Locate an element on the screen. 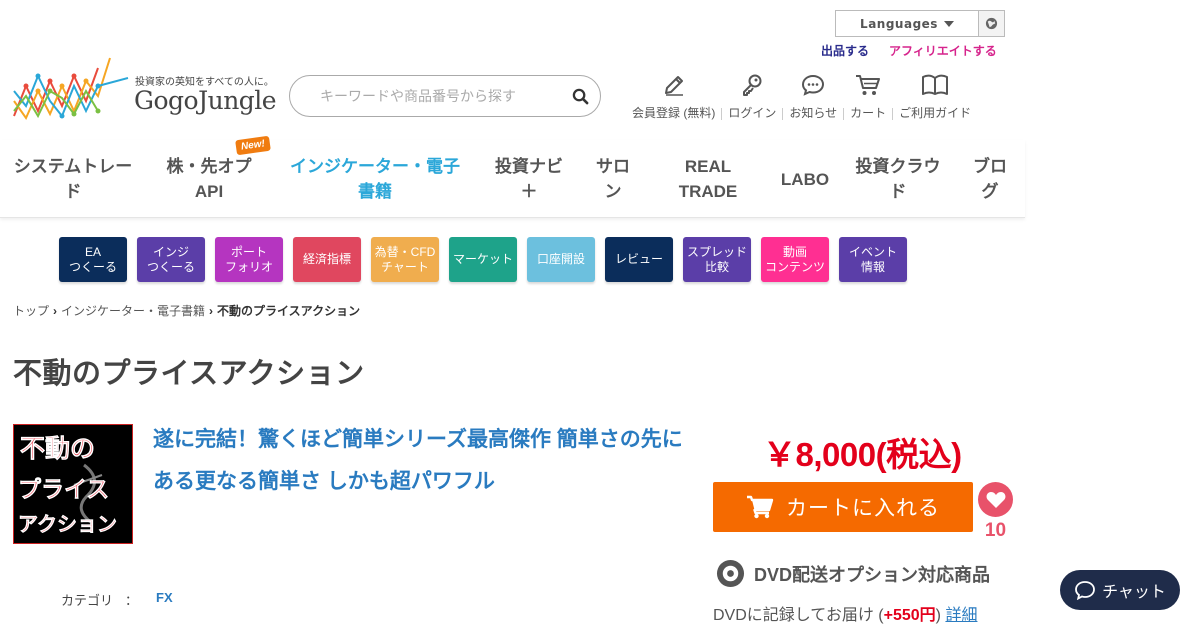  category-link: FX is located at coordinates (164, 599).